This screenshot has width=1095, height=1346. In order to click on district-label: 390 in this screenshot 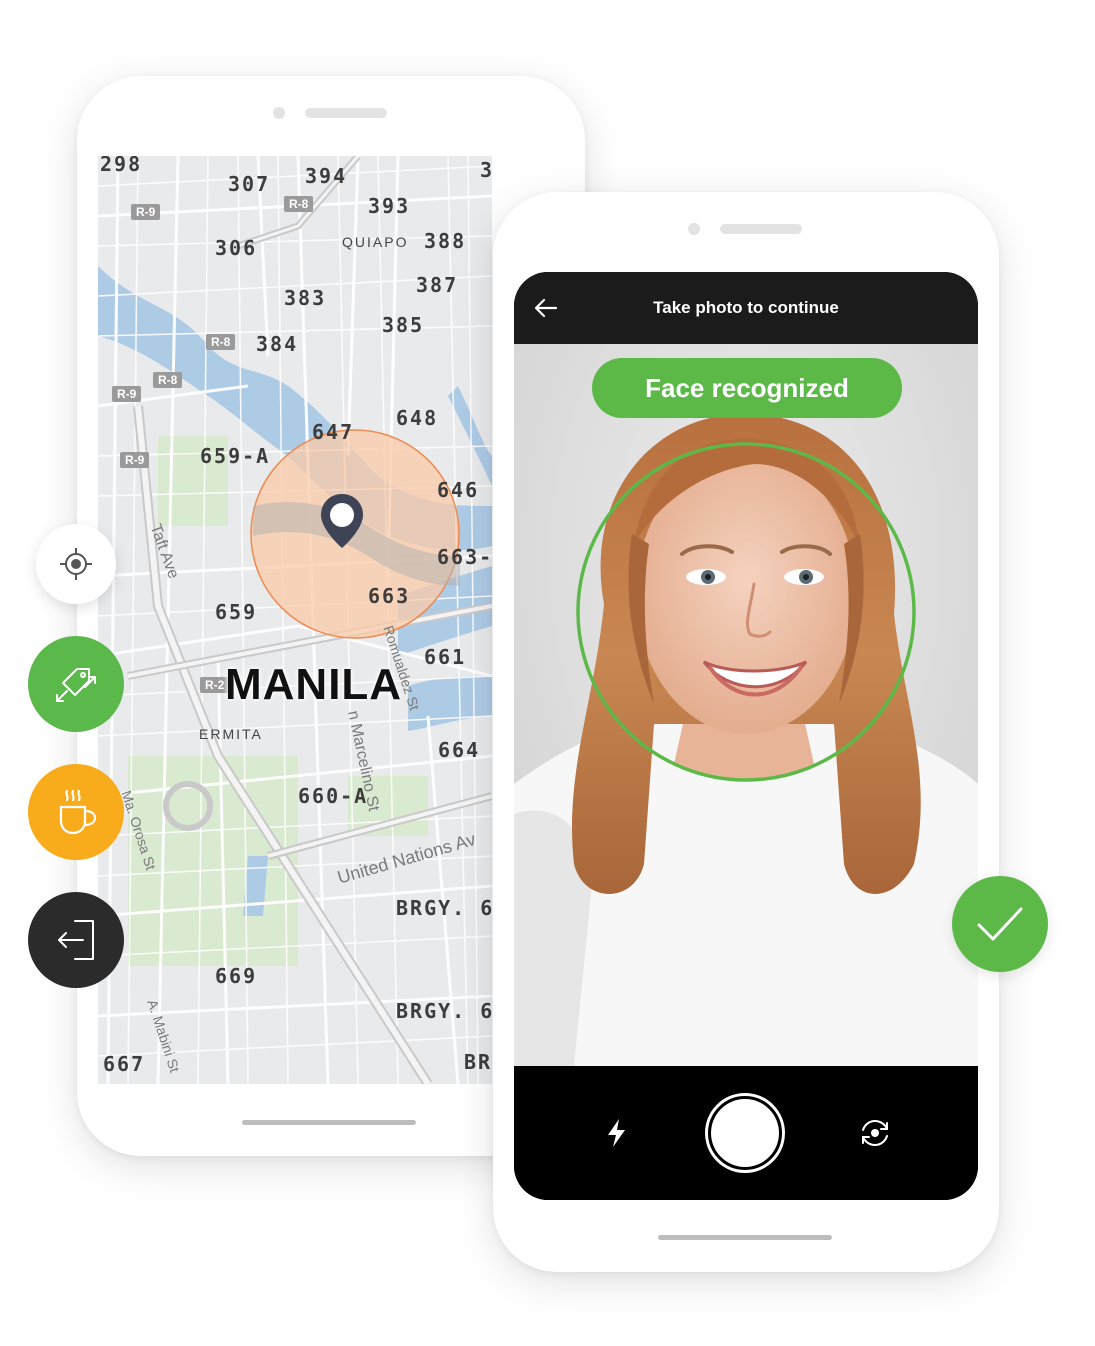, I will do `click(486, 170)`.